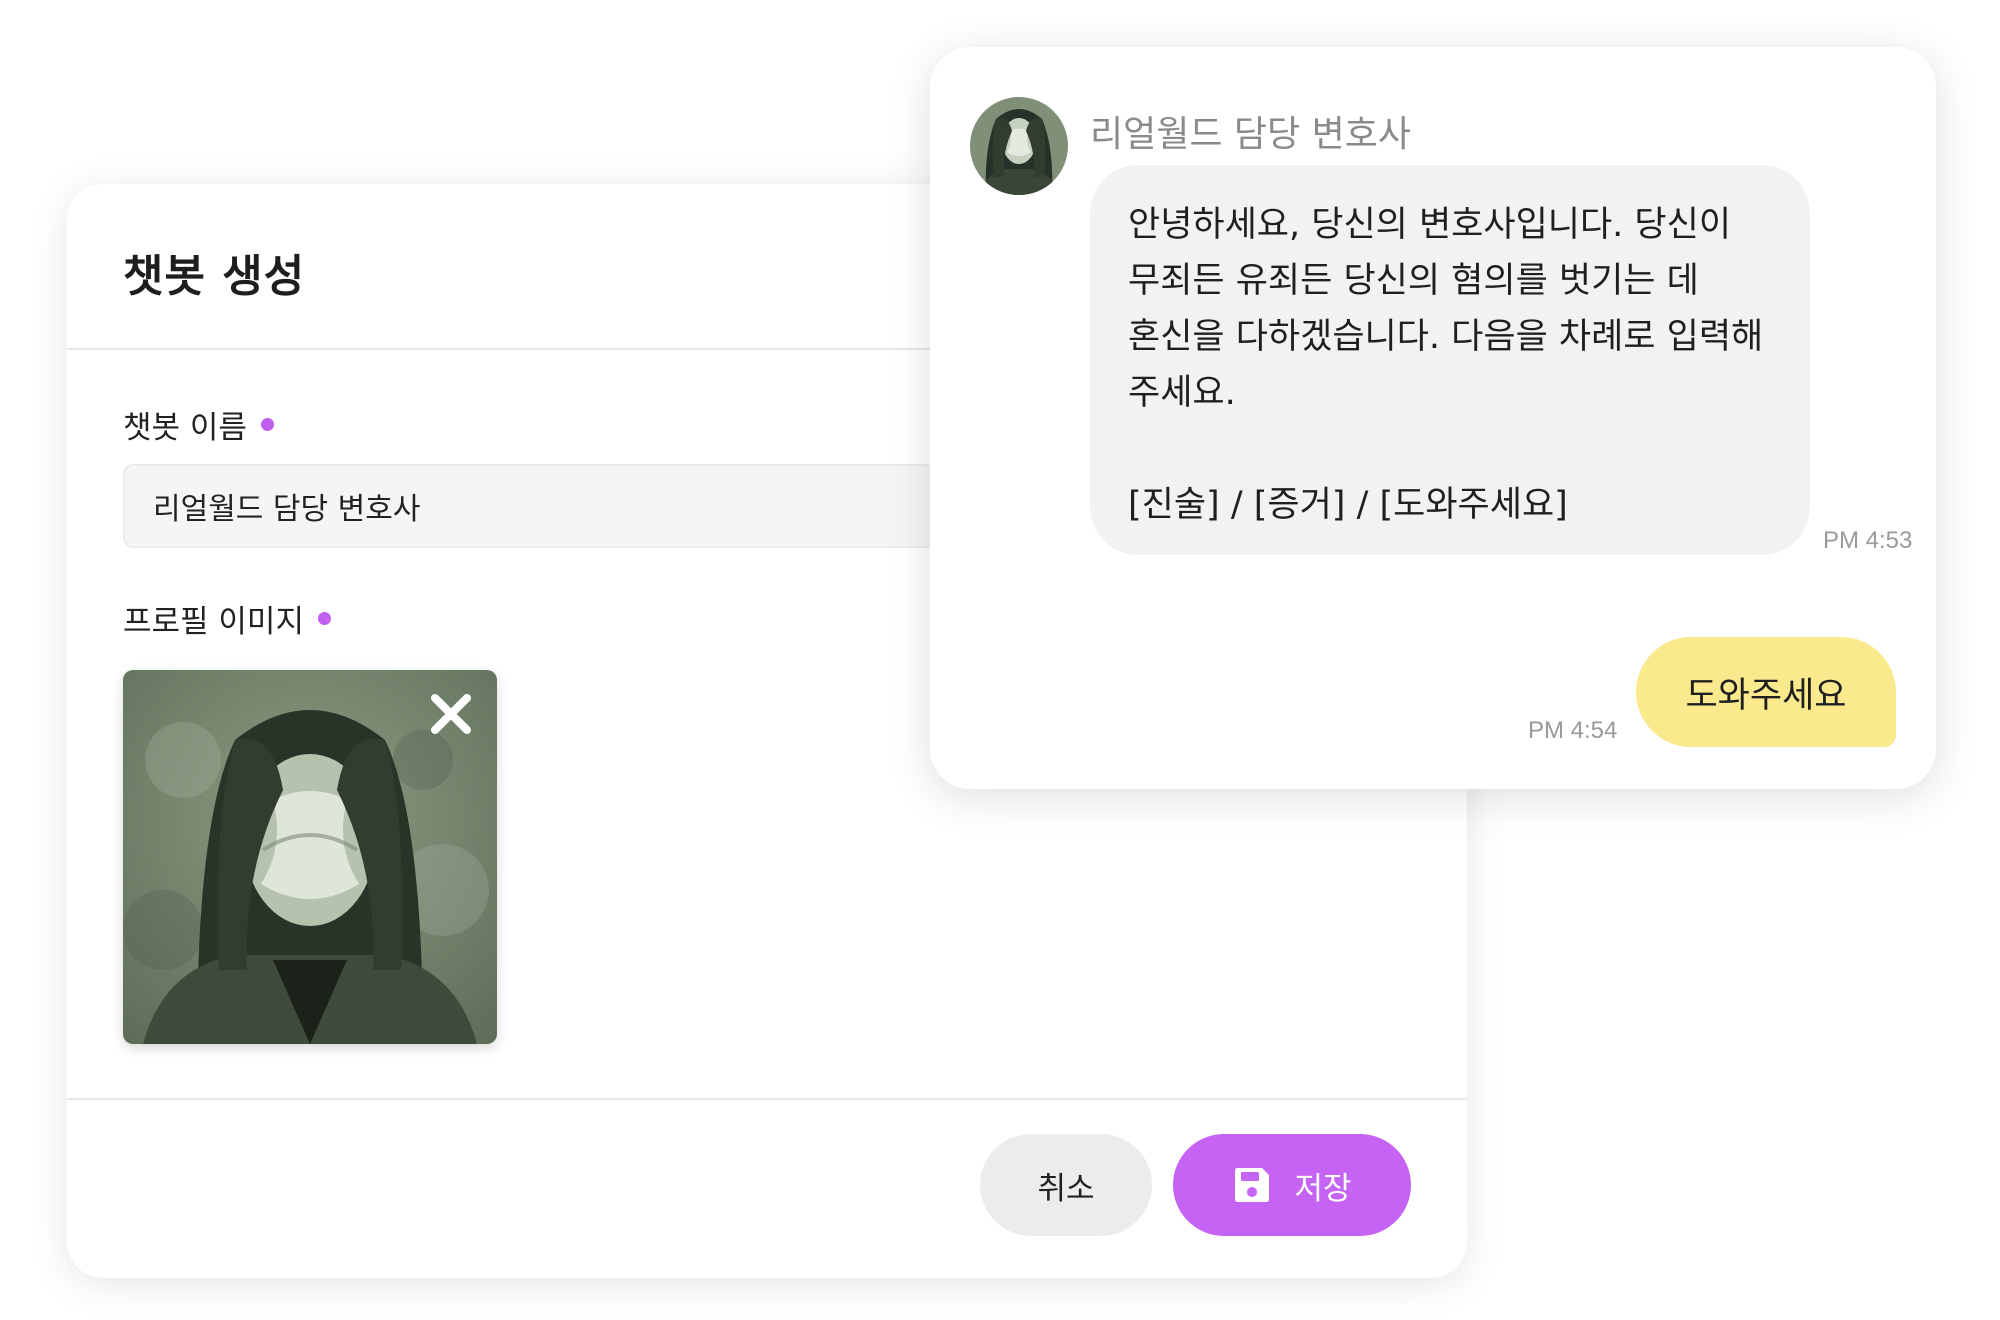 The width and height of the screenshot is (2000, 1320). Describe the element at coordinates (1573, 730) in the screenshot. I see `user-message-time: PM 4:54` at that location.